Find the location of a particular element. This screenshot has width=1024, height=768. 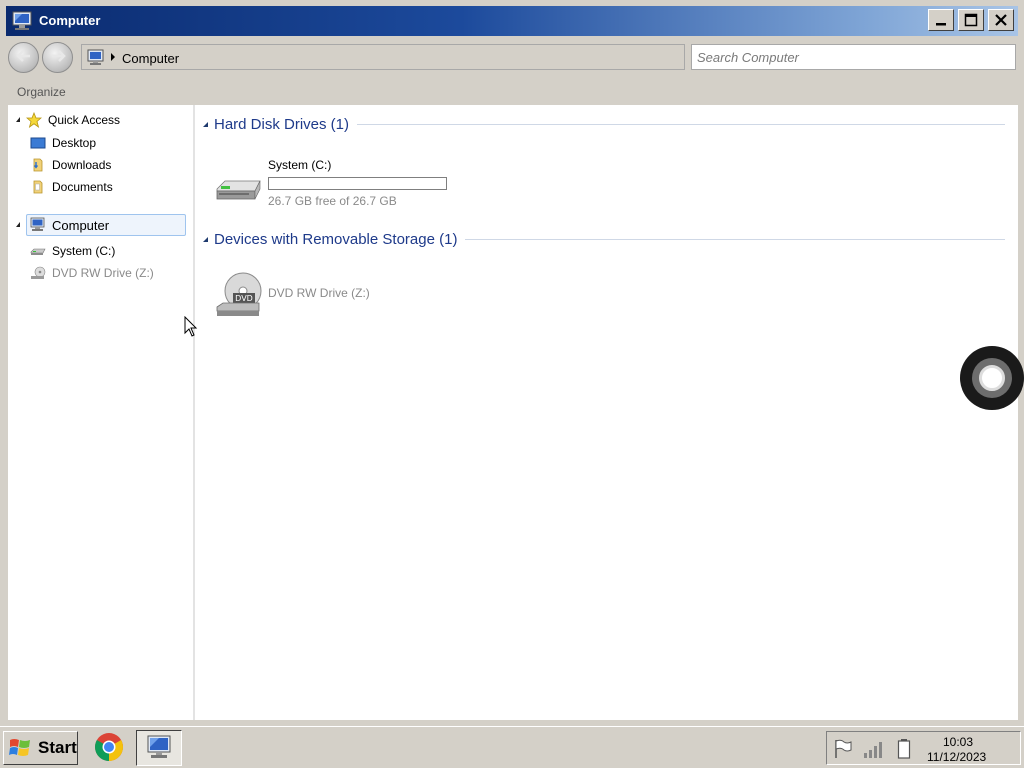

forward-button is located at coordinates (57, 57).